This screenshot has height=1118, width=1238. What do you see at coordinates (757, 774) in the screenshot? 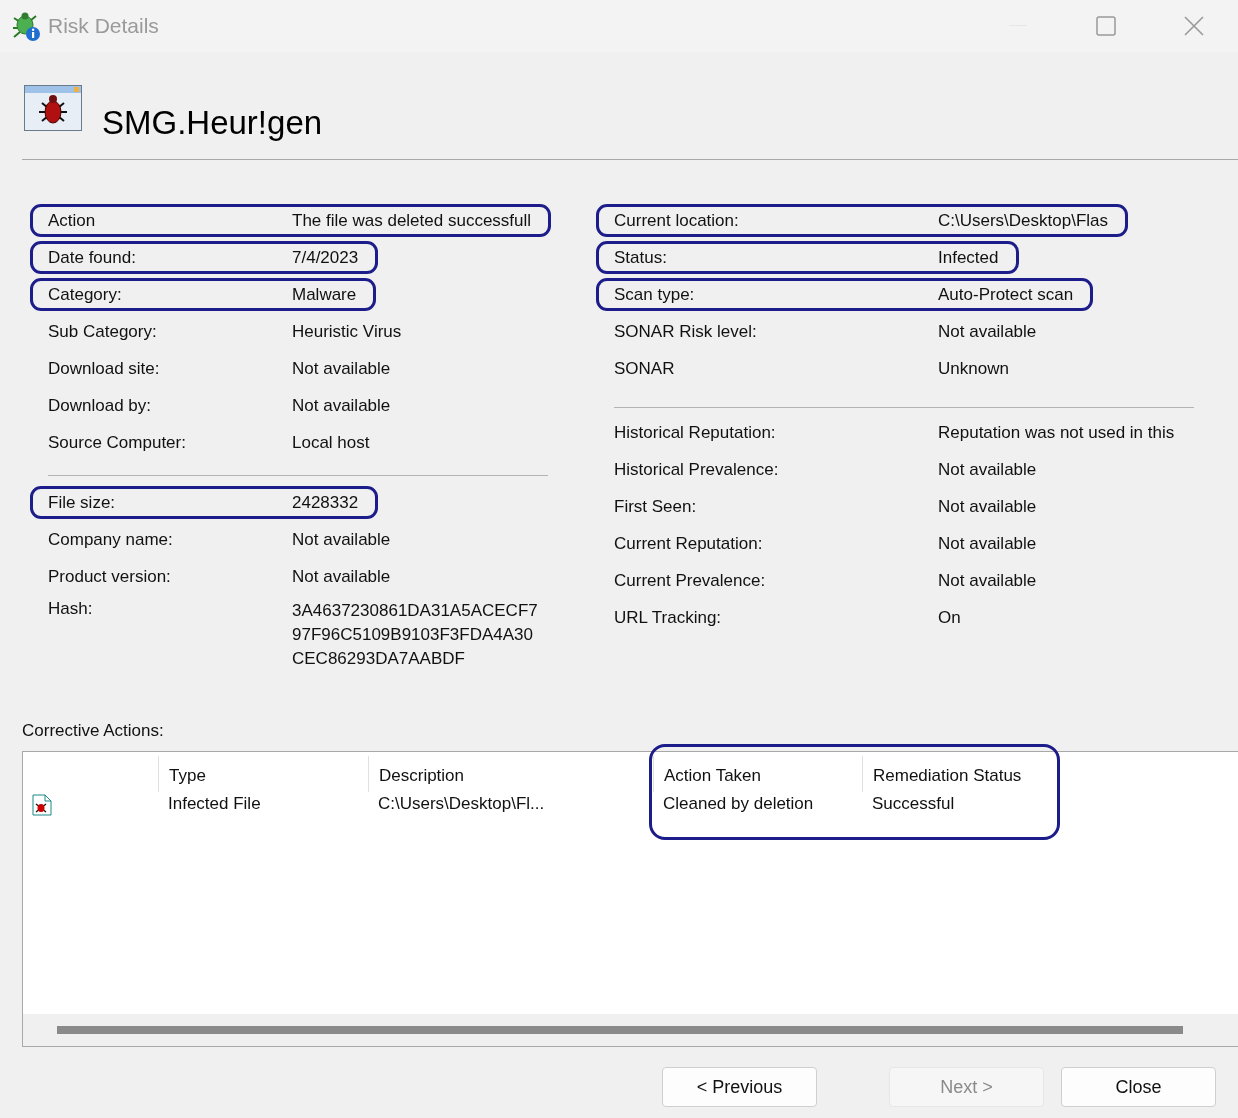
I see `column-header: Action Taken` at bounding box center [757, 774].